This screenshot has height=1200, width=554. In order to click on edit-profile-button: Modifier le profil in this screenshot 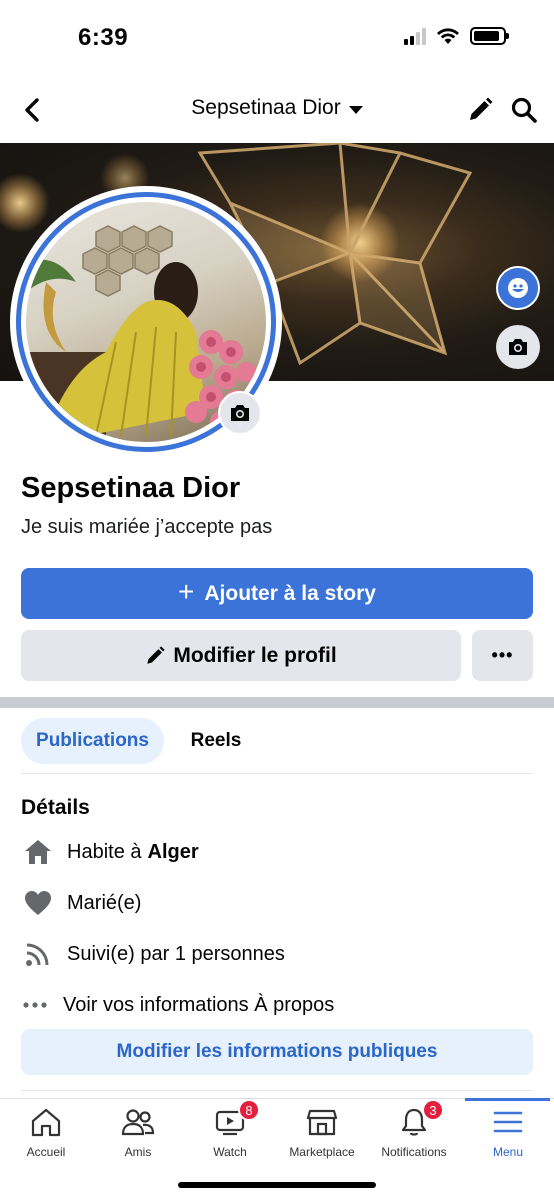, I will do `click(241, 655)`.